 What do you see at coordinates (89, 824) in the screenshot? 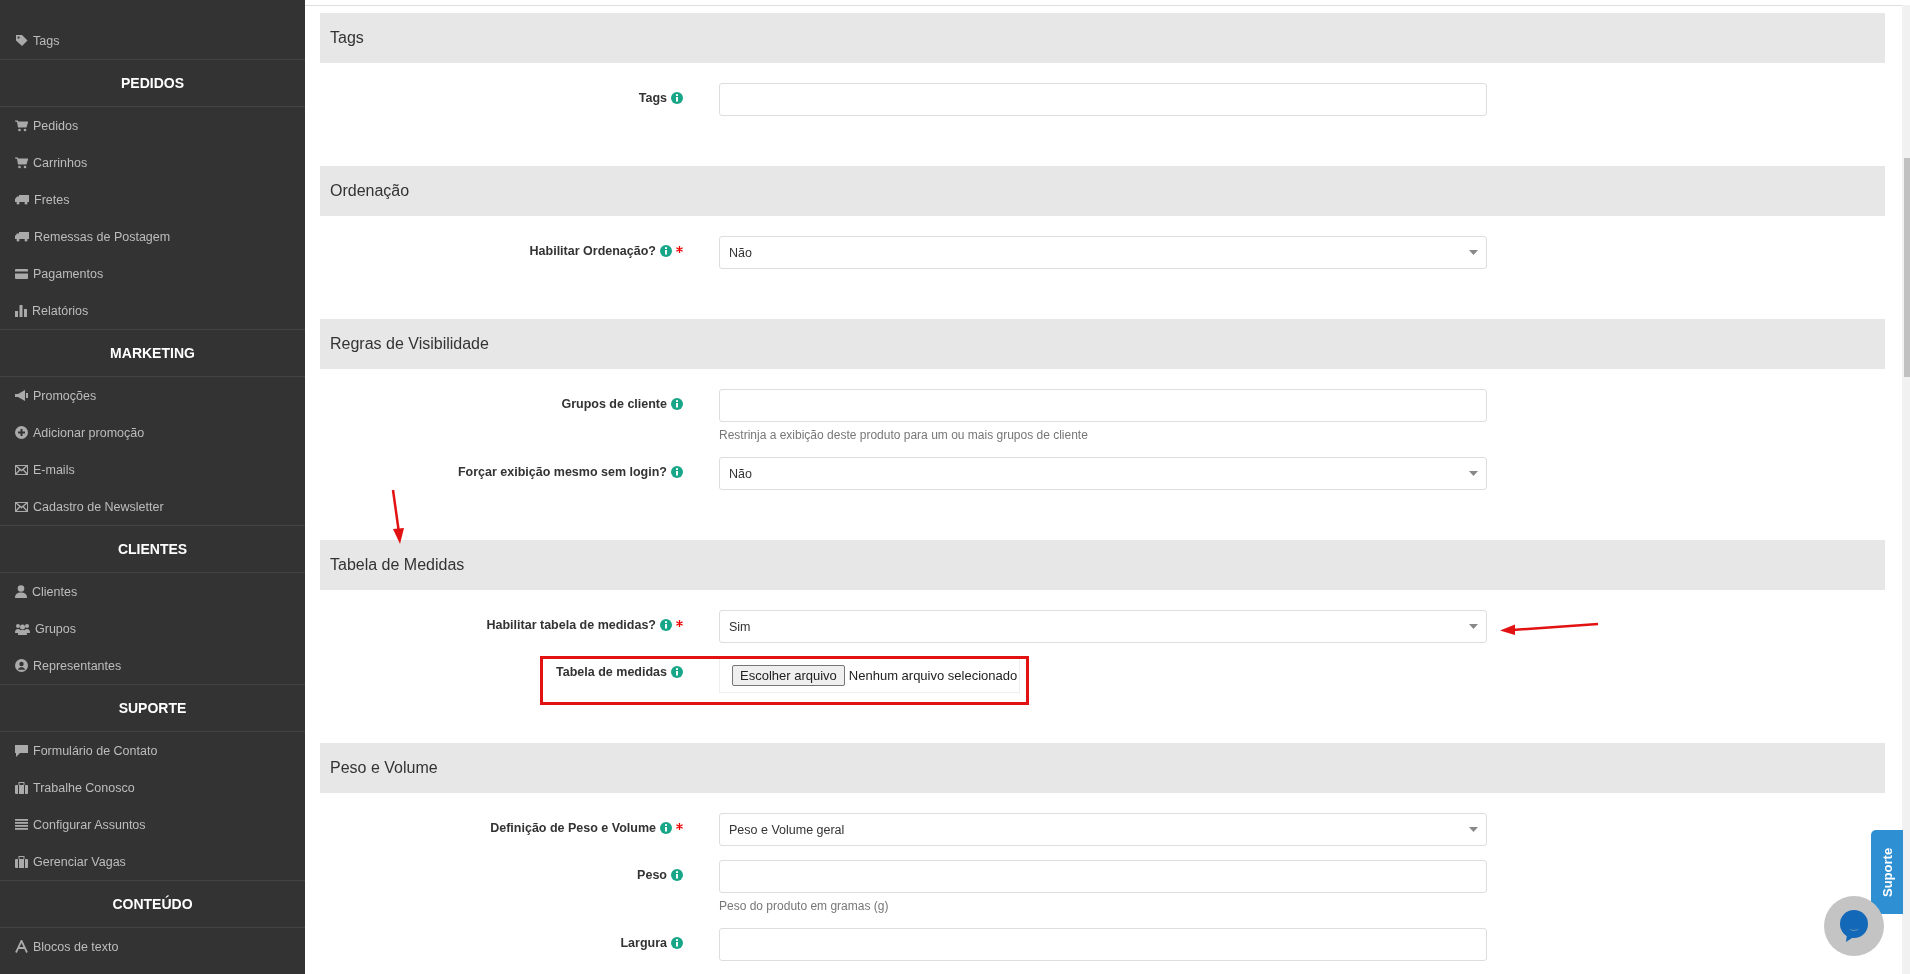
I see `sidebar-link: Configurar Assuntos` at bounding box center [89, 824].